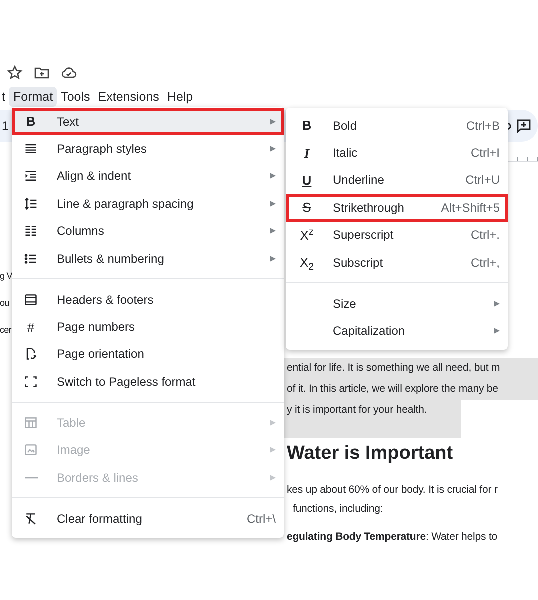  Describe the element at coordinates (148, 382) in the screenshot. I see `menu-item: Switch to Pageless format` at that location.